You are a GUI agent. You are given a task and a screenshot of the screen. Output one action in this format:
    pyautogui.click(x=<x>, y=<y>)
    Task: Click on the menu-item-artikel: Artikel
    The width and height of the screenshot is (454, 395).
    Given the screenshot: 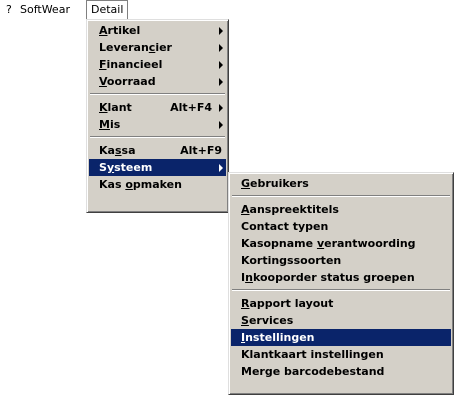 What is the action you would take?
    pyautogui.click(x=157, y=30)
    